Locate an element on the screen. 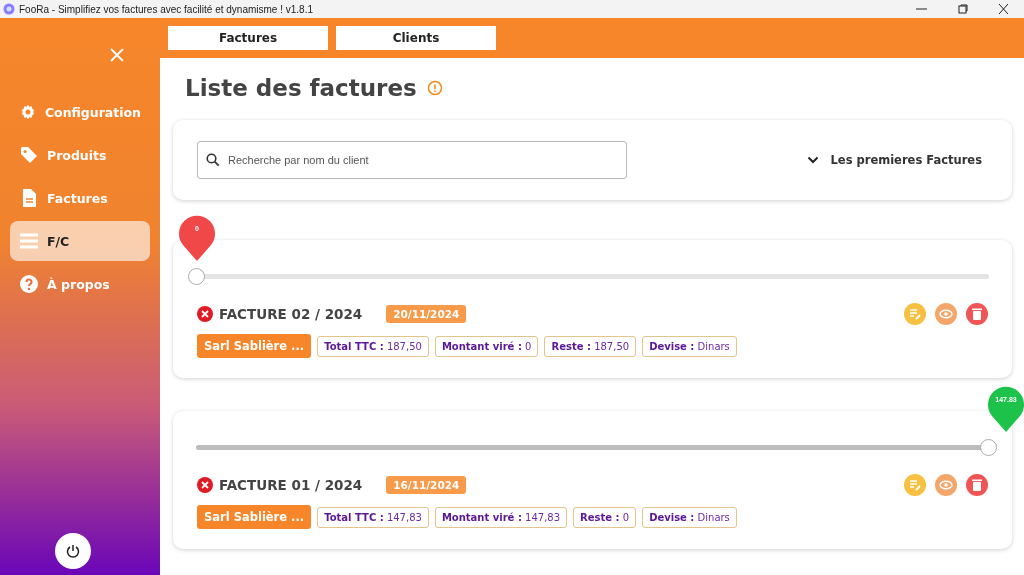 Image resolution: width=1024 pixels, height=575 pixels. close-icon is located at coordinates (1003, 9).